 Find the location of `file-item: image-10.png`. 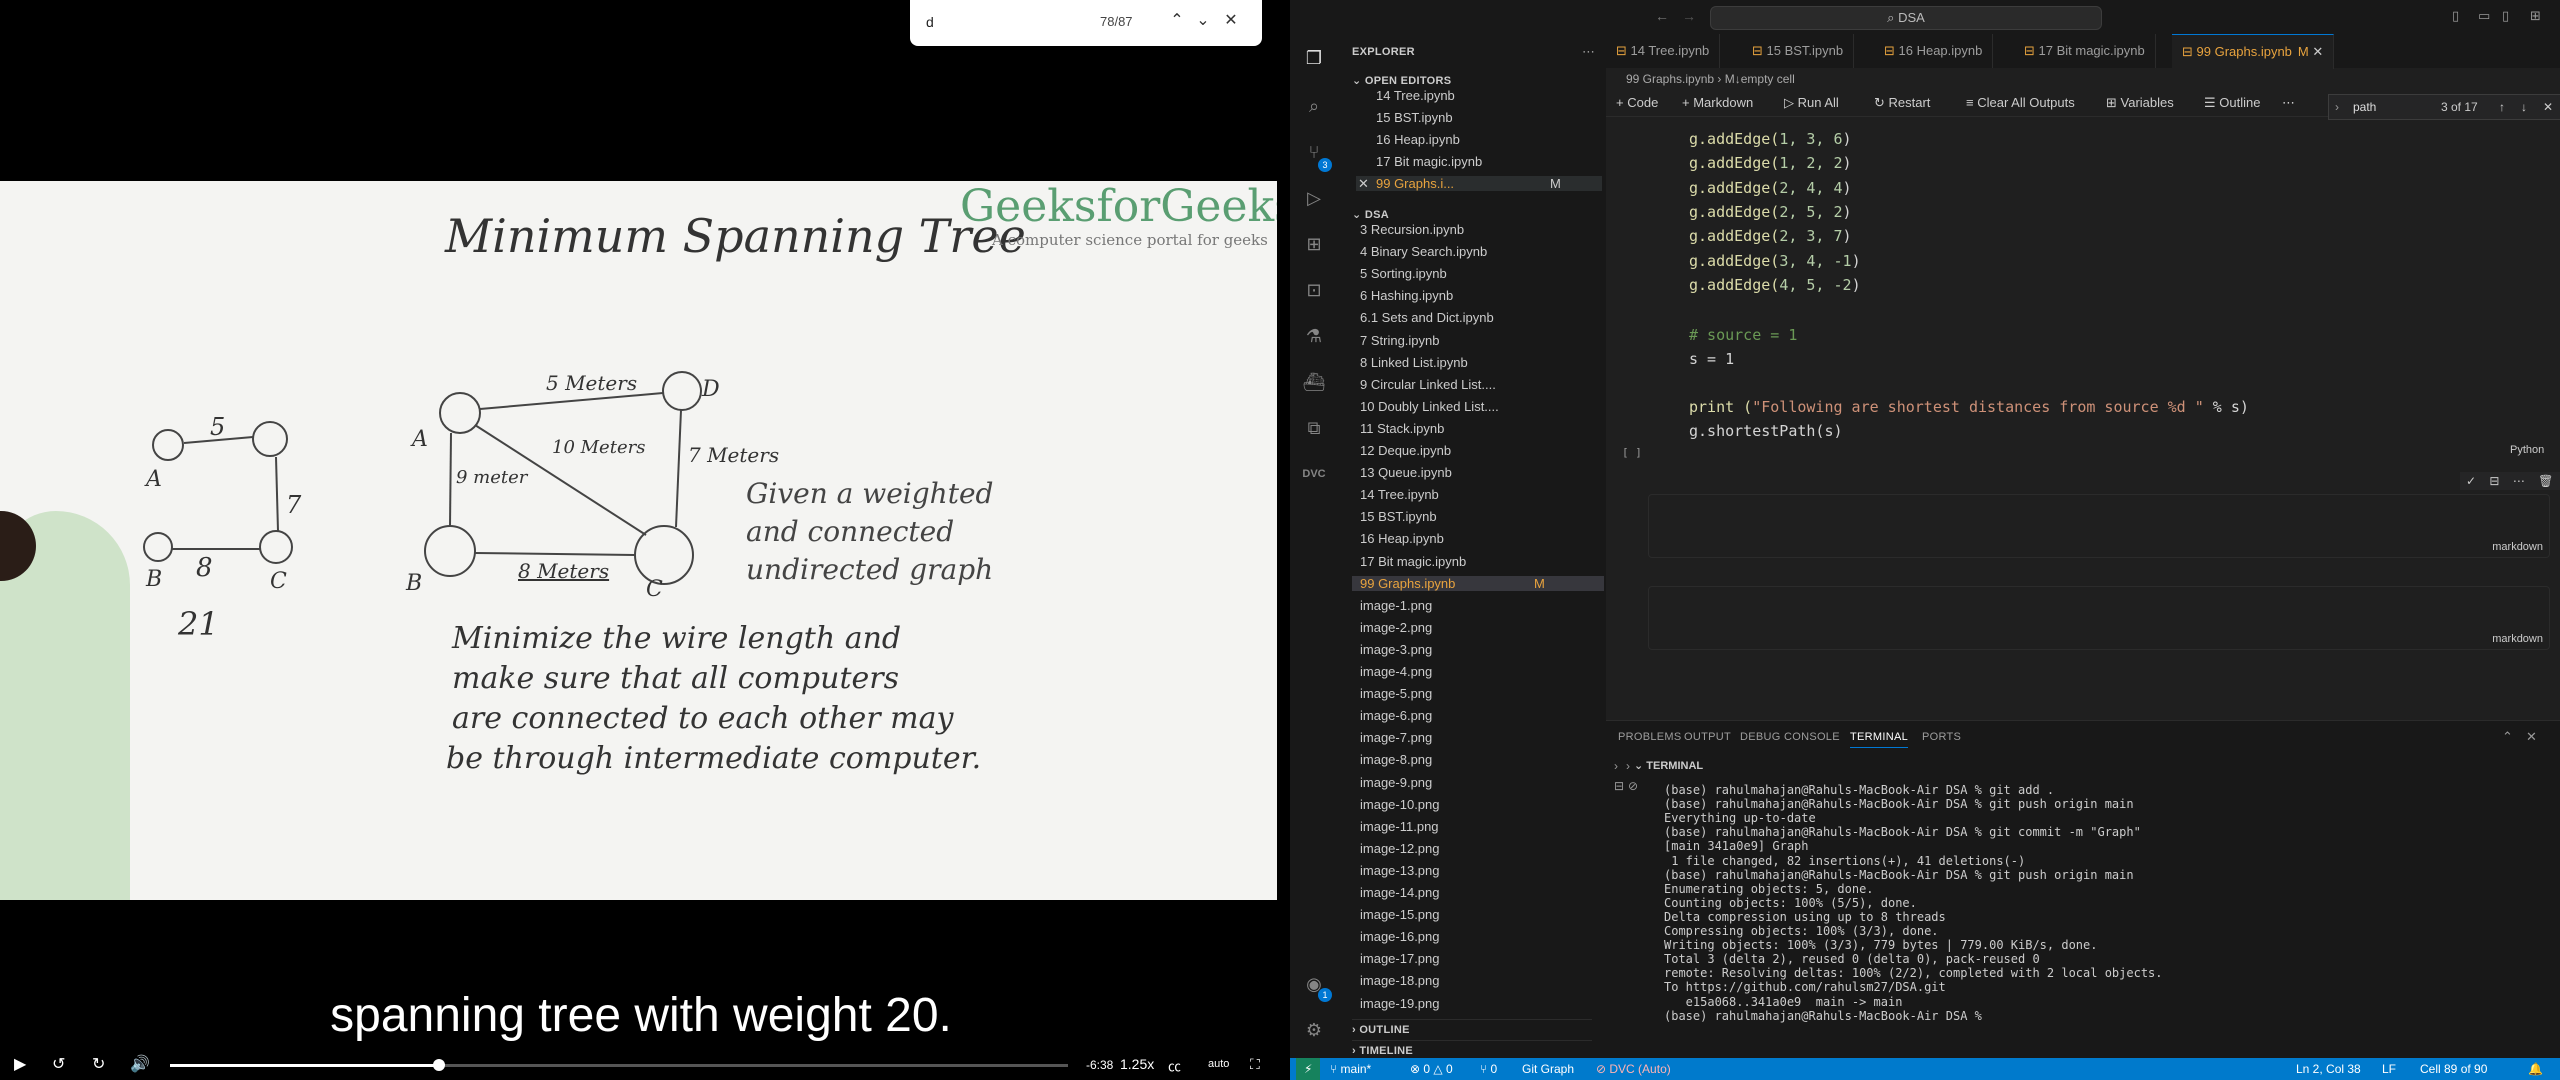

file-item: image-10.png is located at coordinates (1396, 804).